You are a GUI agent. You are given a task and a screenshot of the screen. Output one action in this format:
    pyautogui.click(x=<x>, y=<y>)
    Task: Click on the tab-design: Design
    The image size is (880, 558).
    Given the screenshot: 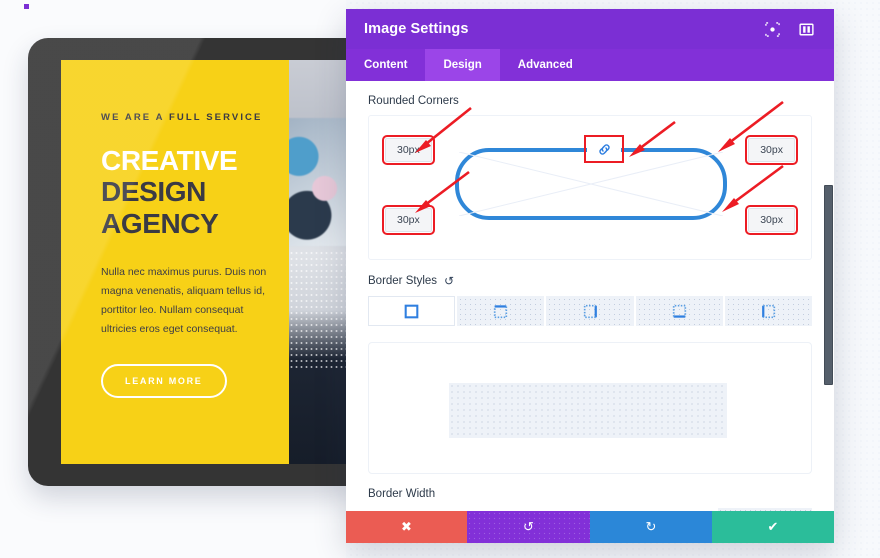 What is the action you would take?
    pyautogui.click(x=462, y=65)
    